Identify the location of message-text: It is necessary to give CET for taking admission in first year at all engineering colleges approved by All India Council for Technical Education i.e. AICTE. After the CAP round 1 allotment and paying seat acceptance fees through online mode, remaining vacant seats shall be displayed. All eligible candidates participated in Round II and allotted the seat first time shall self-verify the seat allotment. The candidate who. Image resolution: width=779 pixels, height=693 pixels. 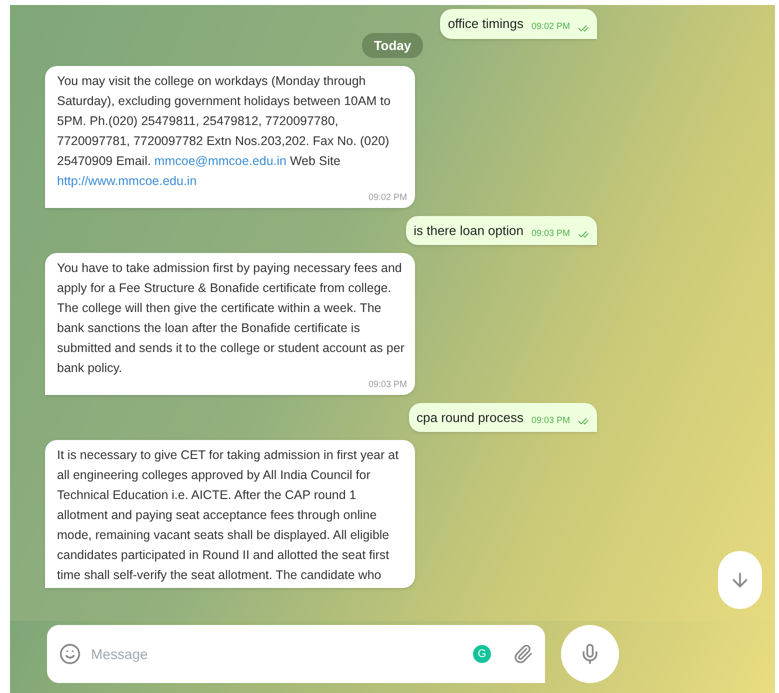
(228, 515).